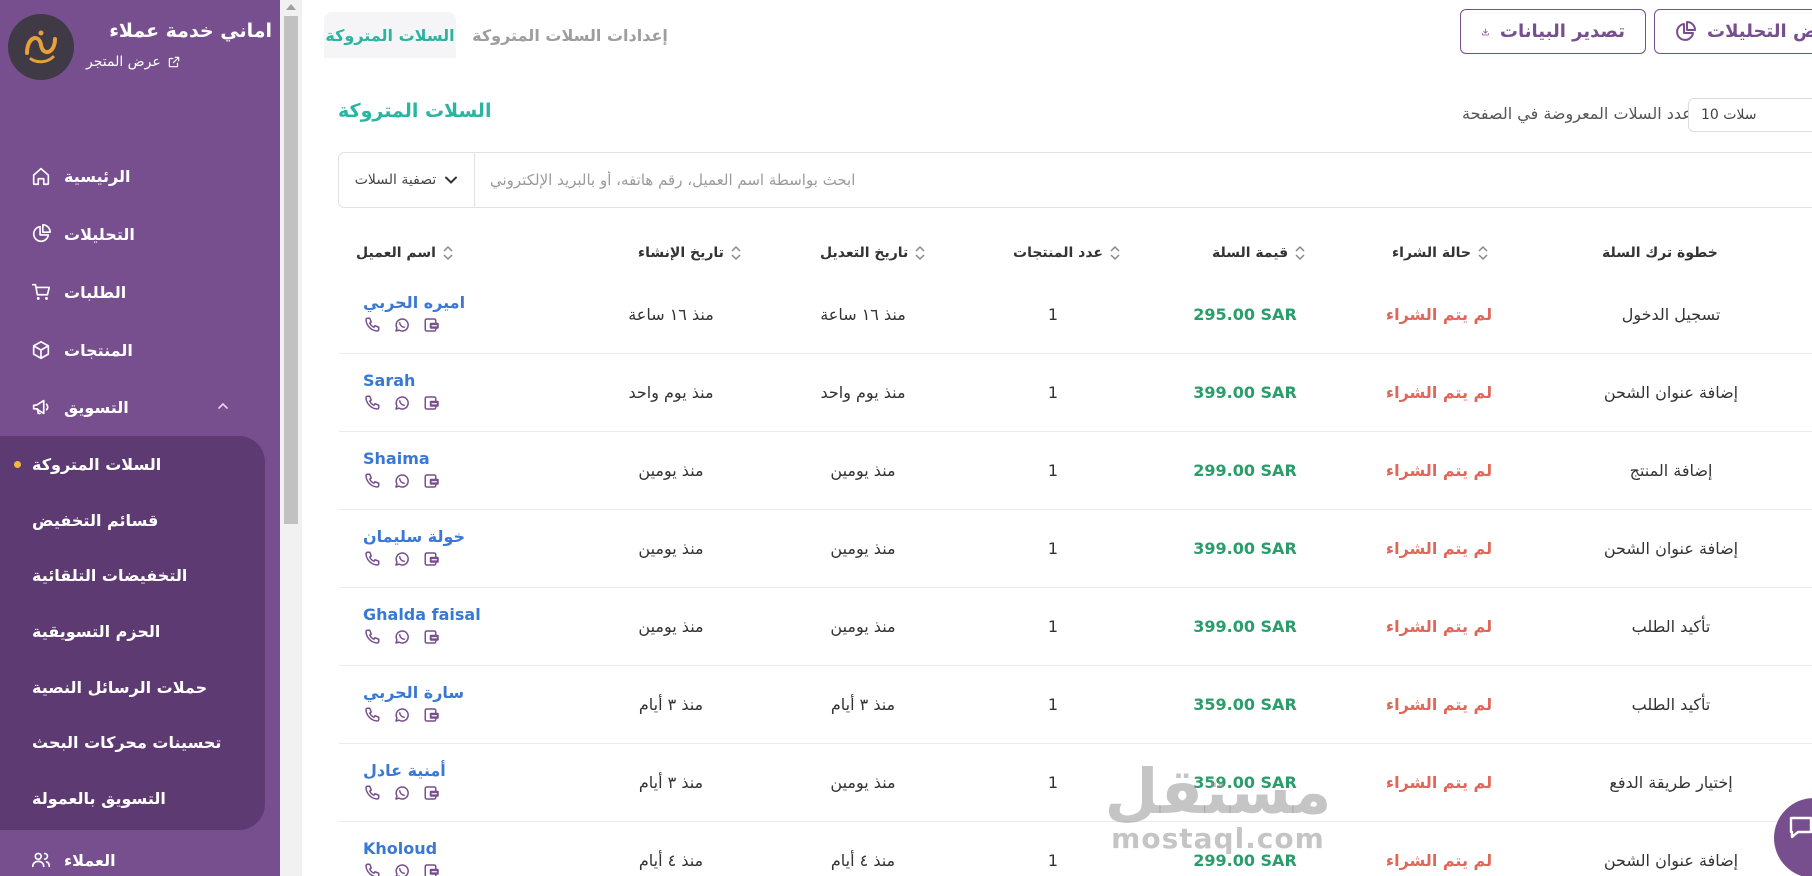 This screenshot has height=876, width=1812. Describe the element at coordinates (405, 253) in the screenshot. I see `column-header-customer: اسم العميل` at that location.